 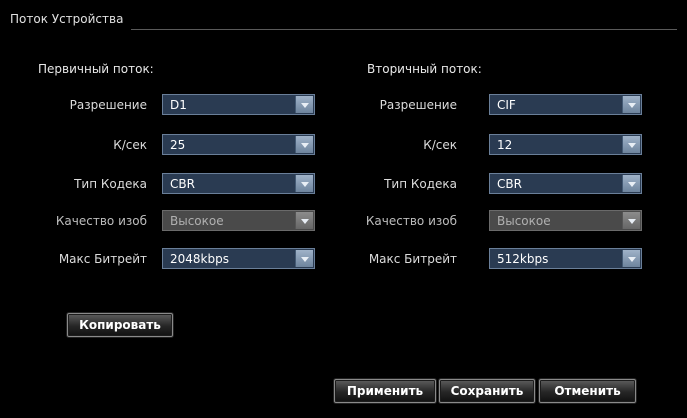 I want to click on group-divider, so click(x=404, y=29).